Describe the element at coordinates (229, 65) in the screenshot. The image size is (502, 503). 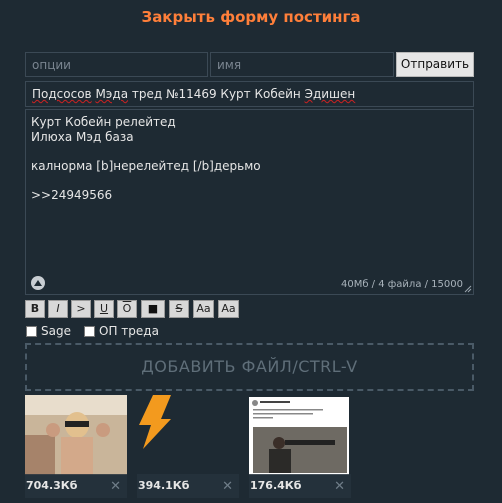
I see `name-placeholder: имя` at that location.